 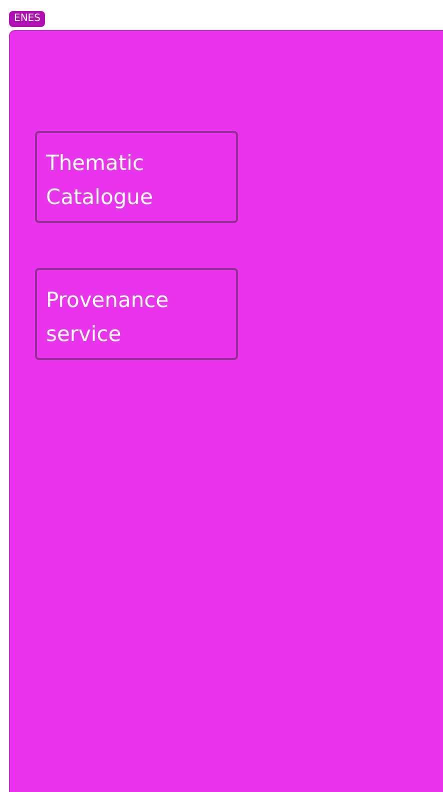 What do you see at coordinates (136, 314) in the screenshot?
I see `service-card: Provenance service` at bounding box center [136, 314].